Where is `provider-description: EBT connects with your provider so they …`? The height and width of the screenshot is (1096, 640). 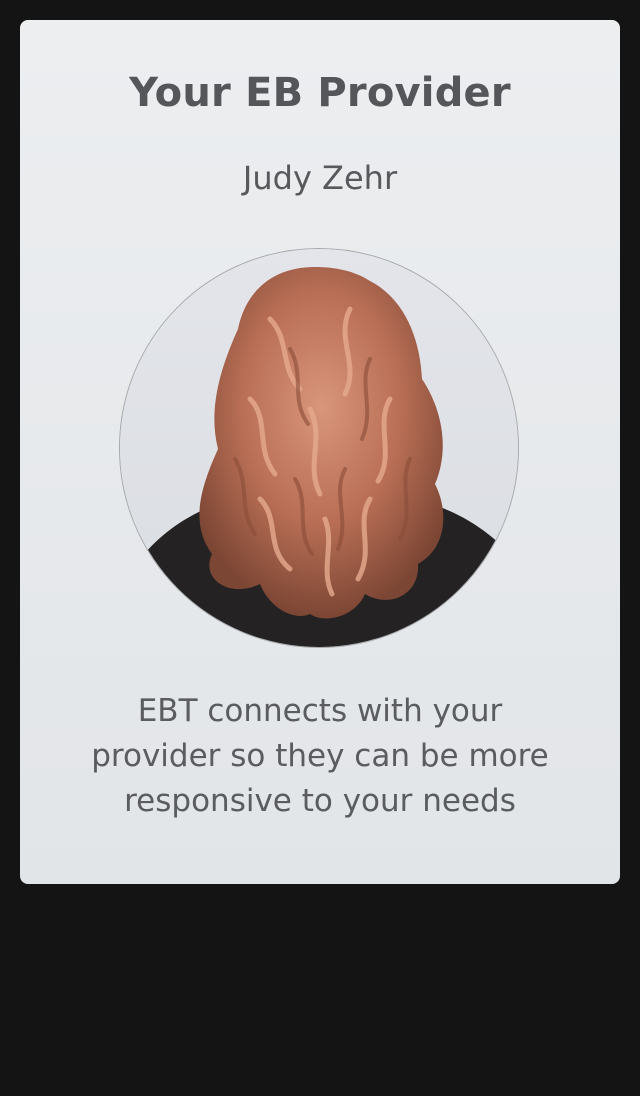
provider-description: EBT connects with your provider so they … is located at coordinates (320, 756).